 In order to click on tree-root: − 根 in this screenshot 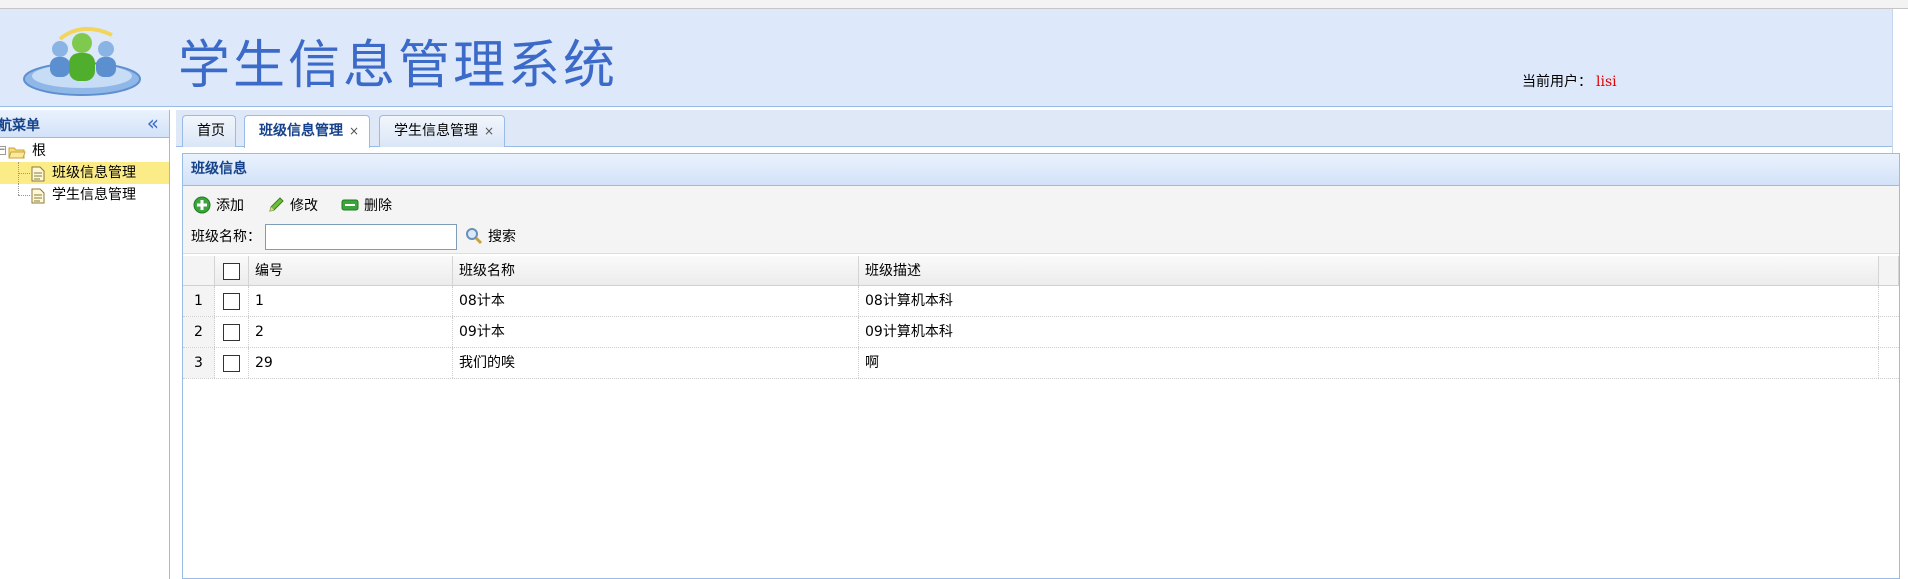, I will do `click(84, 151)`.